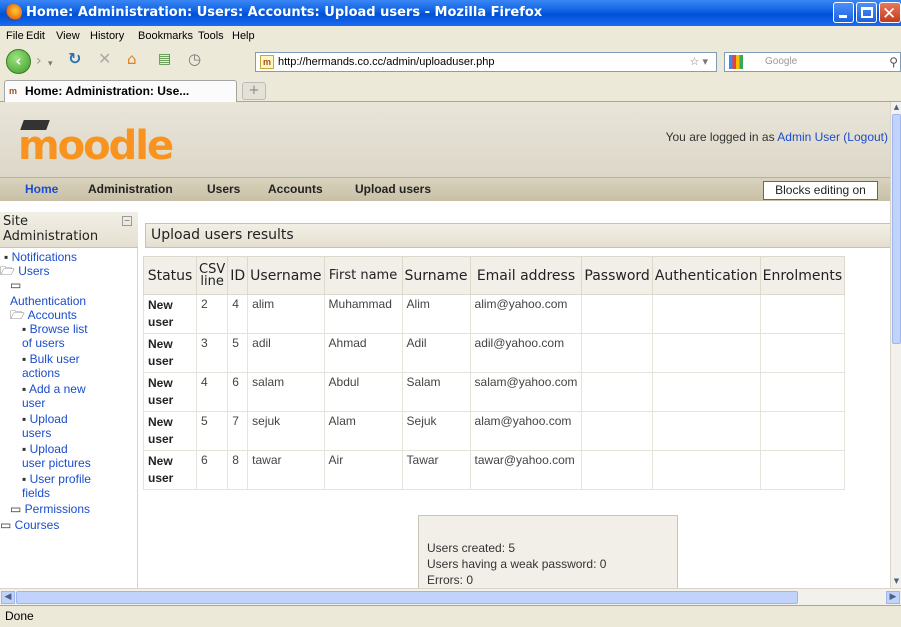 The image size is (901, 627). I want to click on google-icon, so click(736, 62).